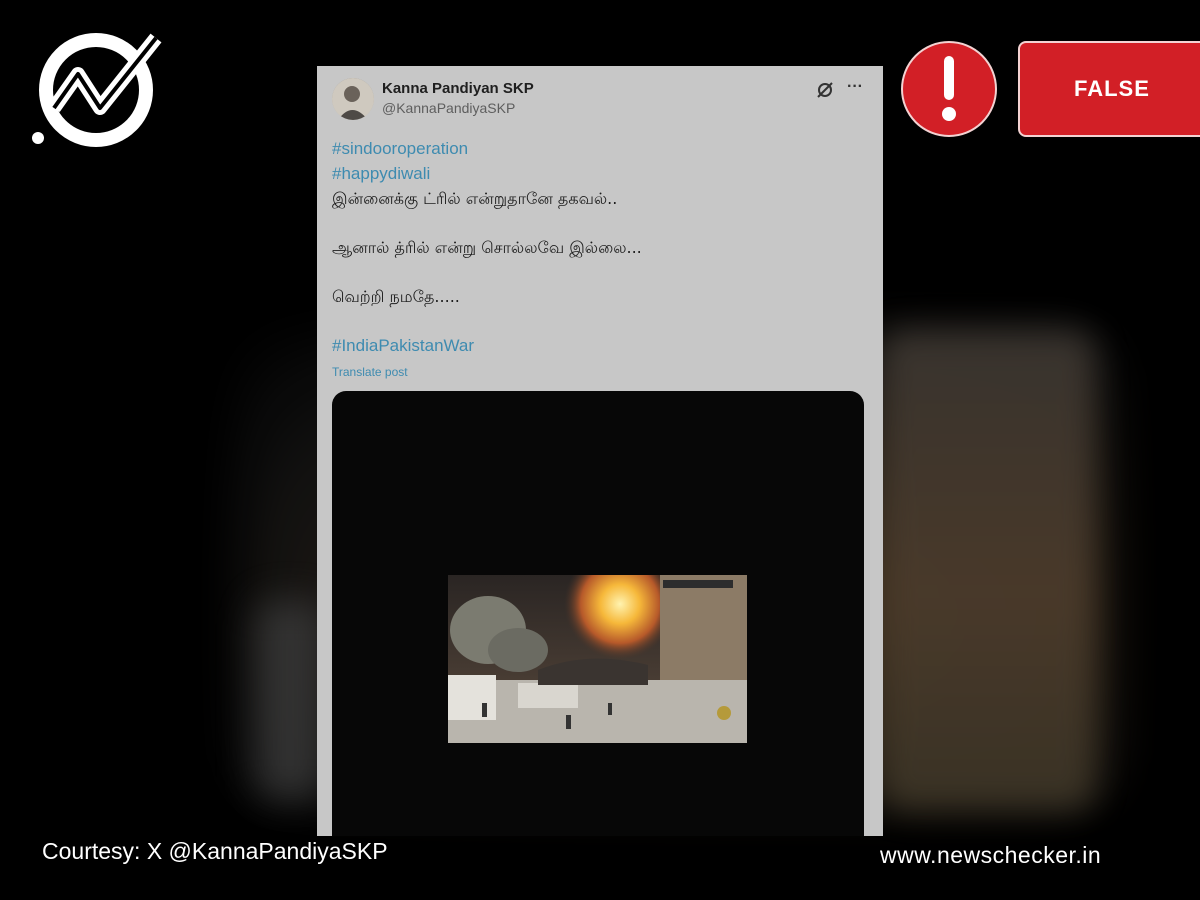  I want to click on hashtag-link: #happydiwali, so click(597, 173).